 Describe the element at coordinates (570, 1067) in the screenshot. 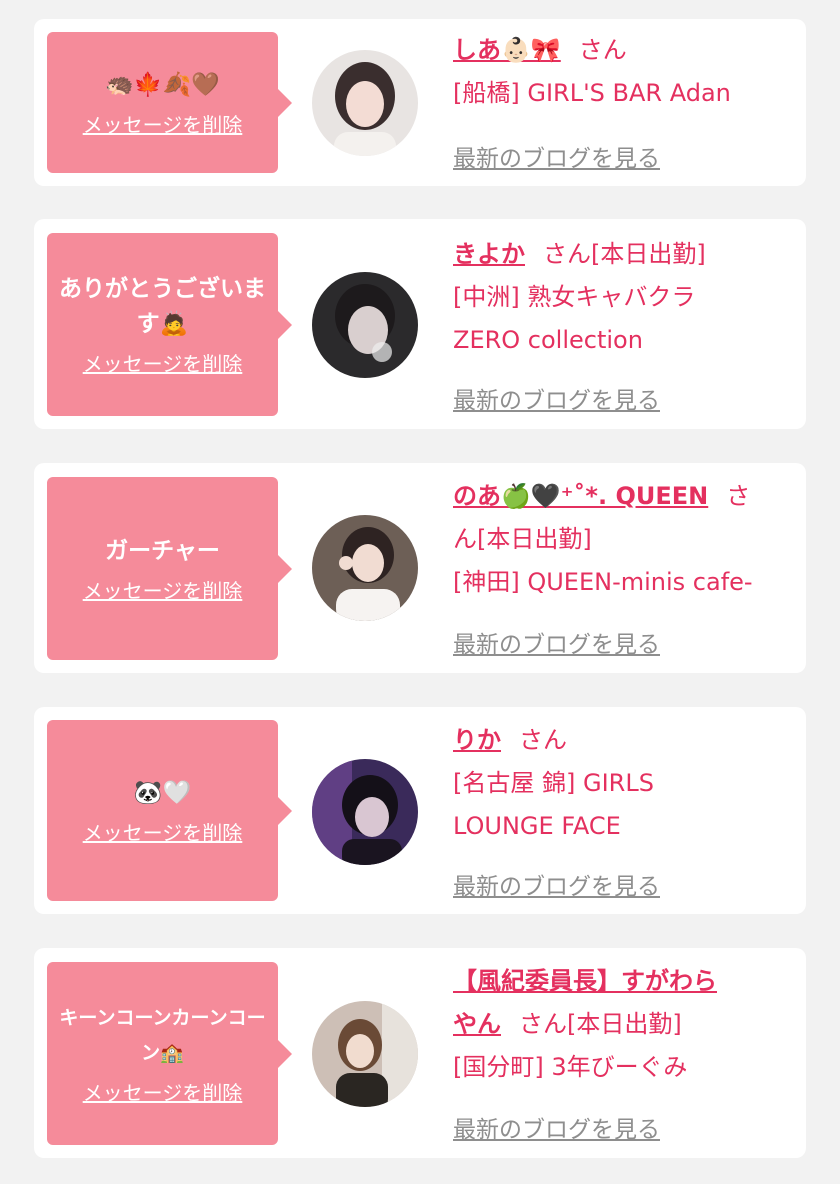

I see `shop-name: [国分町] 3年びーぐみ` at that location.